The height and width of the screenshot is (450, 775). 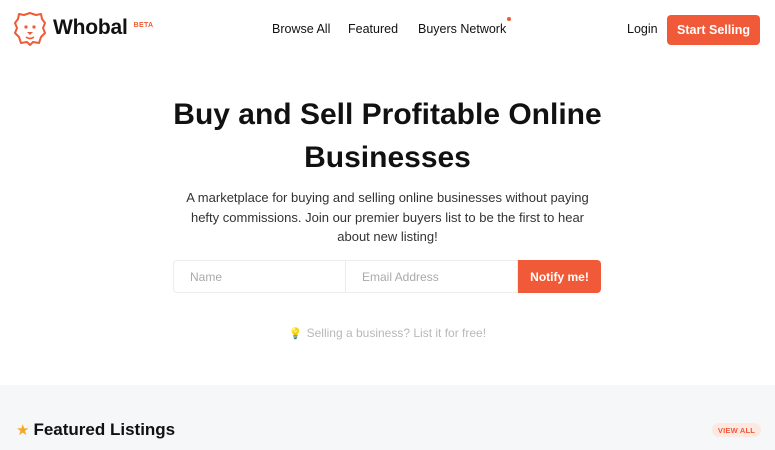 I want to click on email-input, so click(x=432, y=276).